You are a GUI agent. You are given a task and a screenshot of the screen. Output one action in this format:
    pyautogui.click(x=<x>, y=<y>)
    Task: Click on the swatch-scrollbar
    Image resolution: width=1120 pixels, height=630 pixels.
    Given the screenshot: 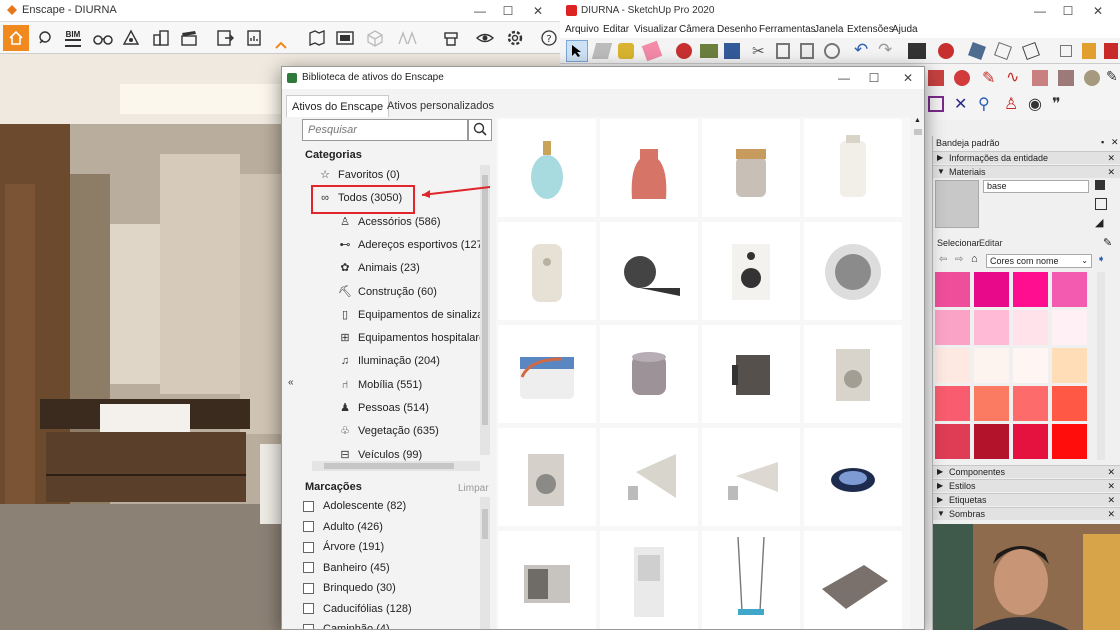 What is the action you would take?
    pyautogui.click(x=1101, y=366)
    